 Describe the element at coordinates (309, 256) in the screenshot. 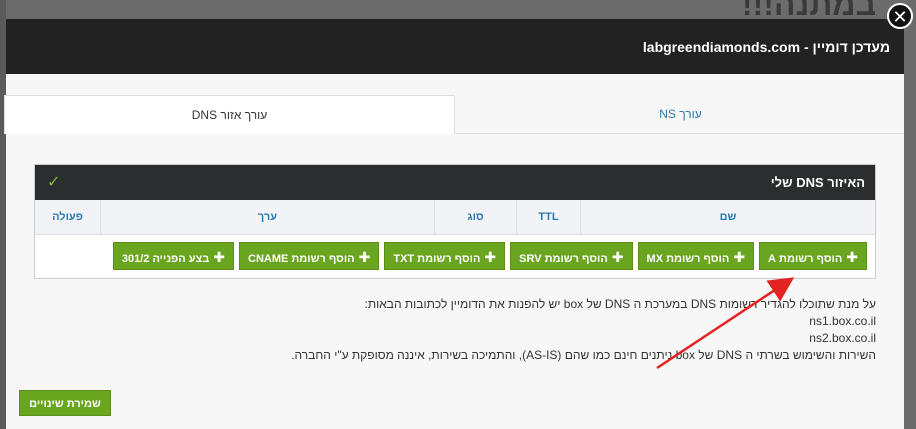

I see `add-cname-record-button: ✚הוסף רשומת CNAME` at that location.